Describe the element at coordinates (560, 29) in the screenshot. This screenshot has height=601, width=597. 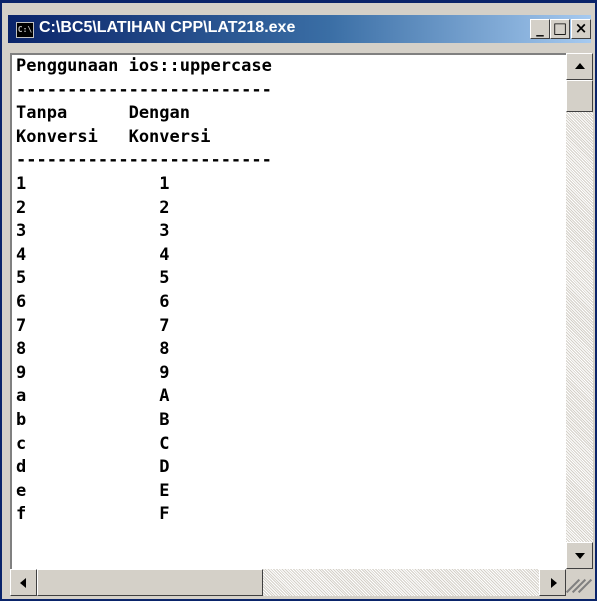
I see `maximize-button: □` at that location.